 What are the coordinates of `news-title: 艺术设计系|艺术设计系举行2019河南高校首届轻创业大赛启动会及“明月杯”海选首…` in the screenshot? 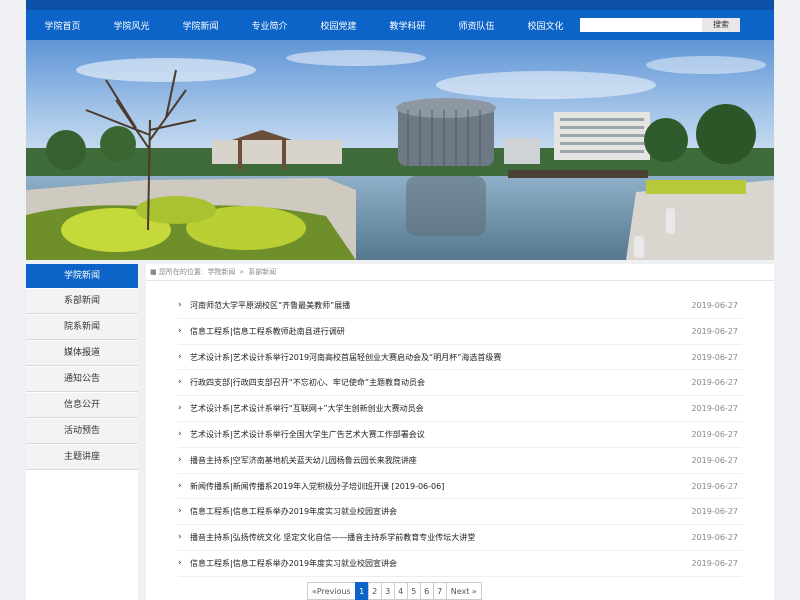 It's located at (345, 358).